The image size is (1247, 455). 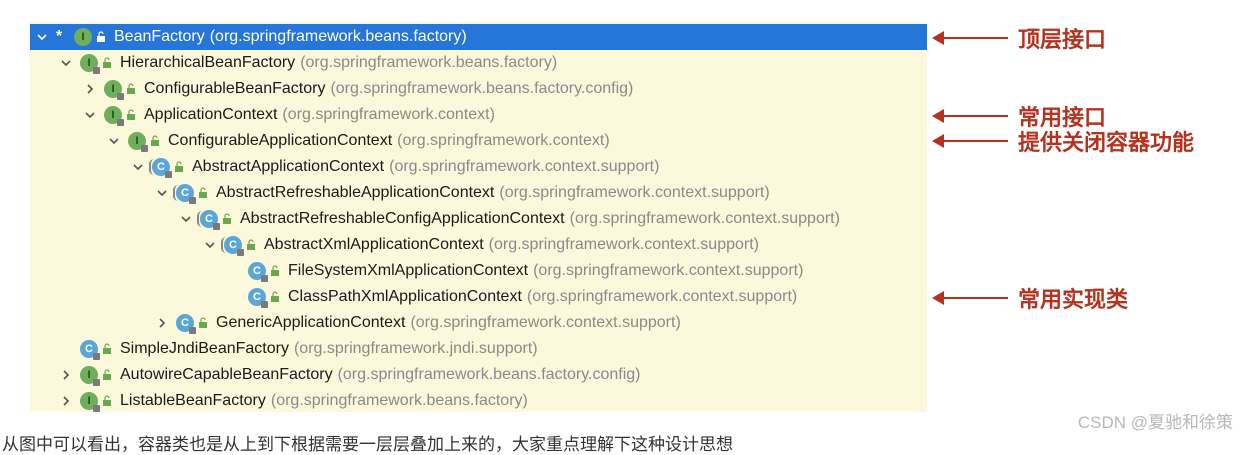 I want to click on annotation-top-interface: 顶层接口, so click(x=1019, y=38).